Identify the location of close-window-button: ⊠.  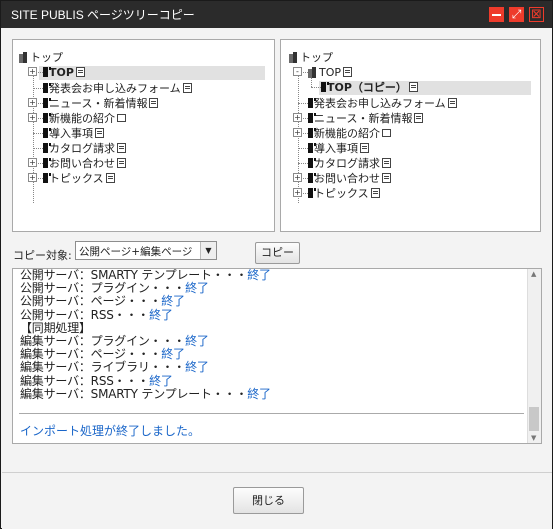
(536, 14).